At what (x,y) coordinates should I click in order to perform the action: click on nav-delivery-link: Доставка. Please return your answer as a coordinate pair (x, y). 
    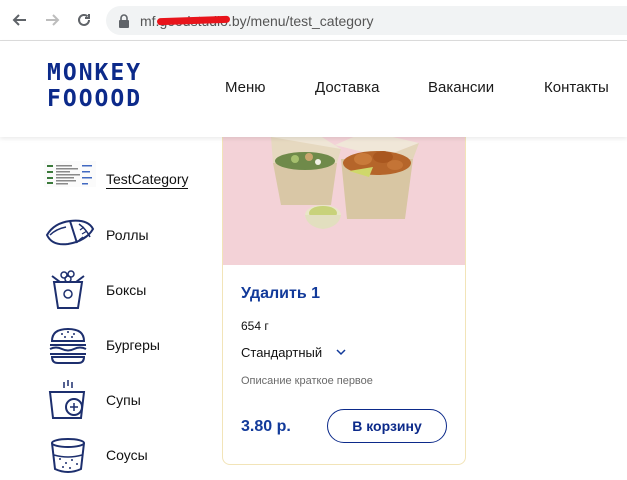
    Looking at the image, I should click on (347, 87).